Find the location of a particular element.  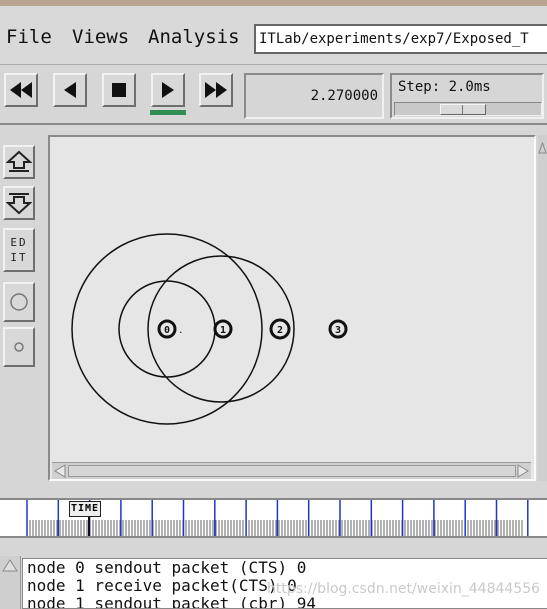

log-scrollbar is located at coordinates (10, 582).